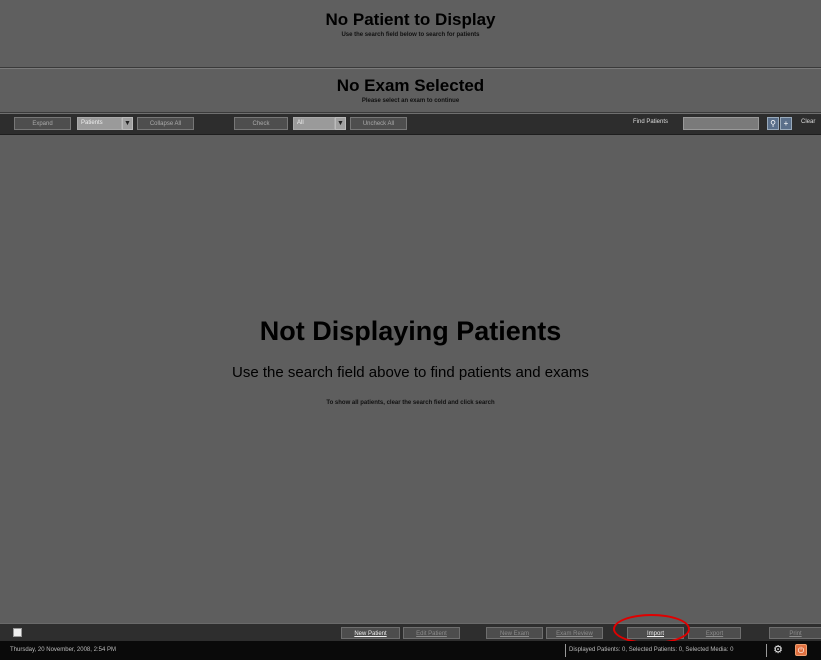 This screenshot has width=821, height=660. I want to click on export-button: Export, so click(714, 633).